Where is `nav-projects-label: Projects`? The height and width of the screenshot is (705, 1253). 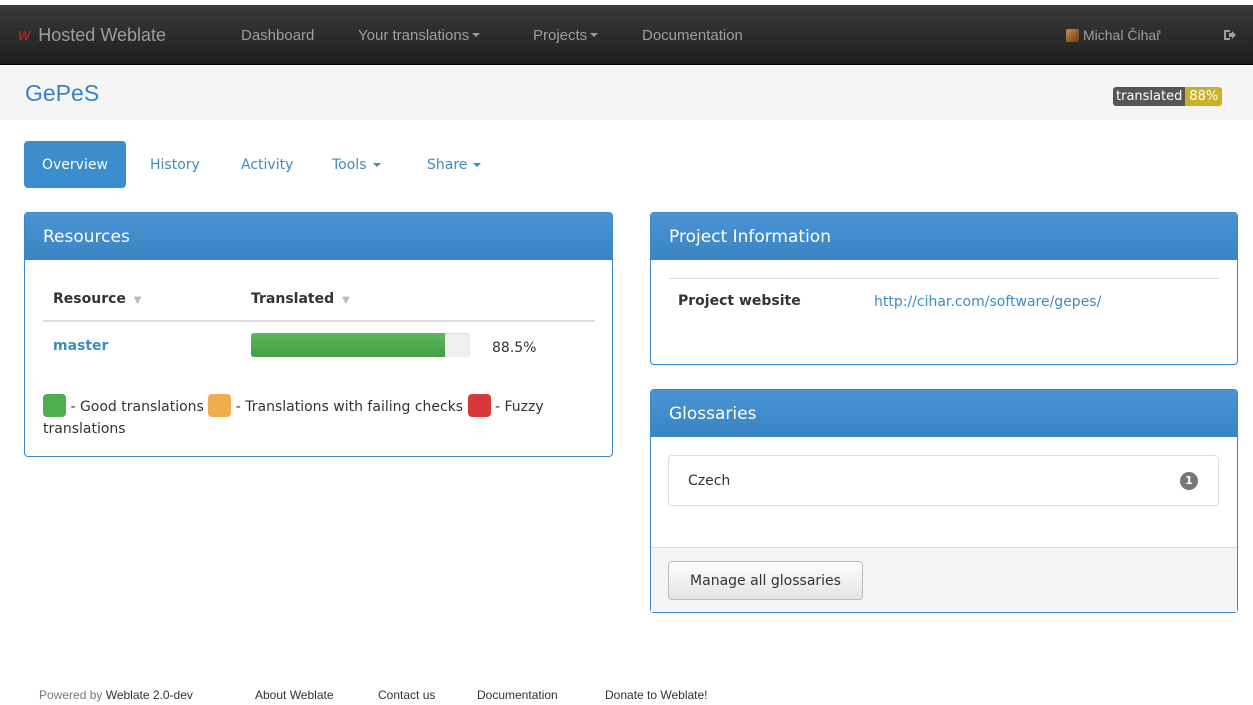 nav-projects-label: Projects is located at coordinates (560, 35).